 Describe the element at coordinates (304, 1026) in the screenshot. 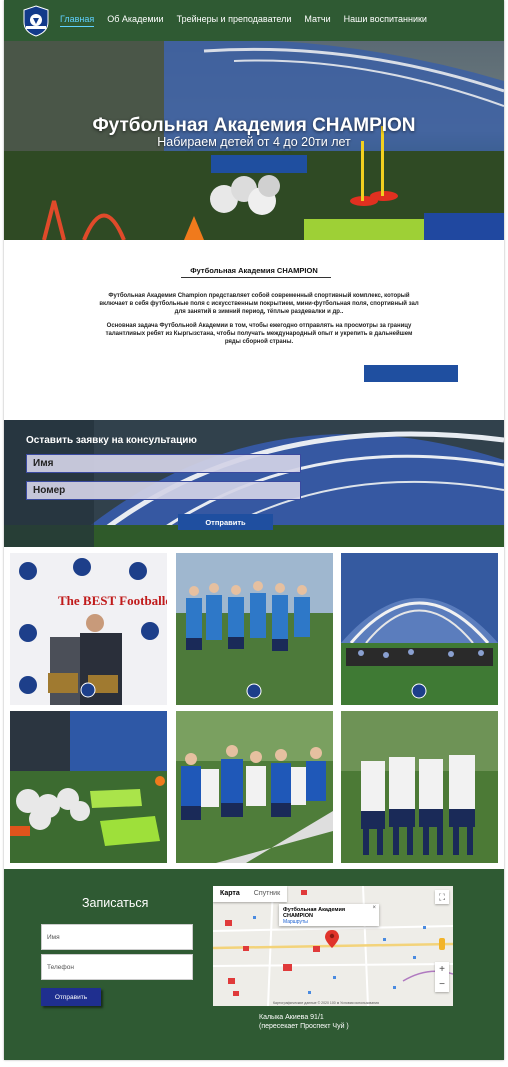

I see `address-line-2: (пересекает Проспект Чуй )` at that location.